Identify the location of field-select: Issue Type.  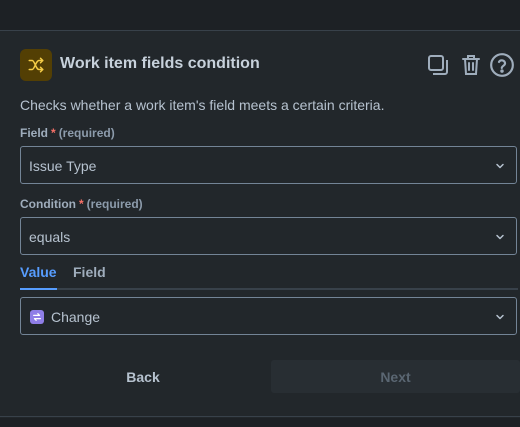
(268, 165).